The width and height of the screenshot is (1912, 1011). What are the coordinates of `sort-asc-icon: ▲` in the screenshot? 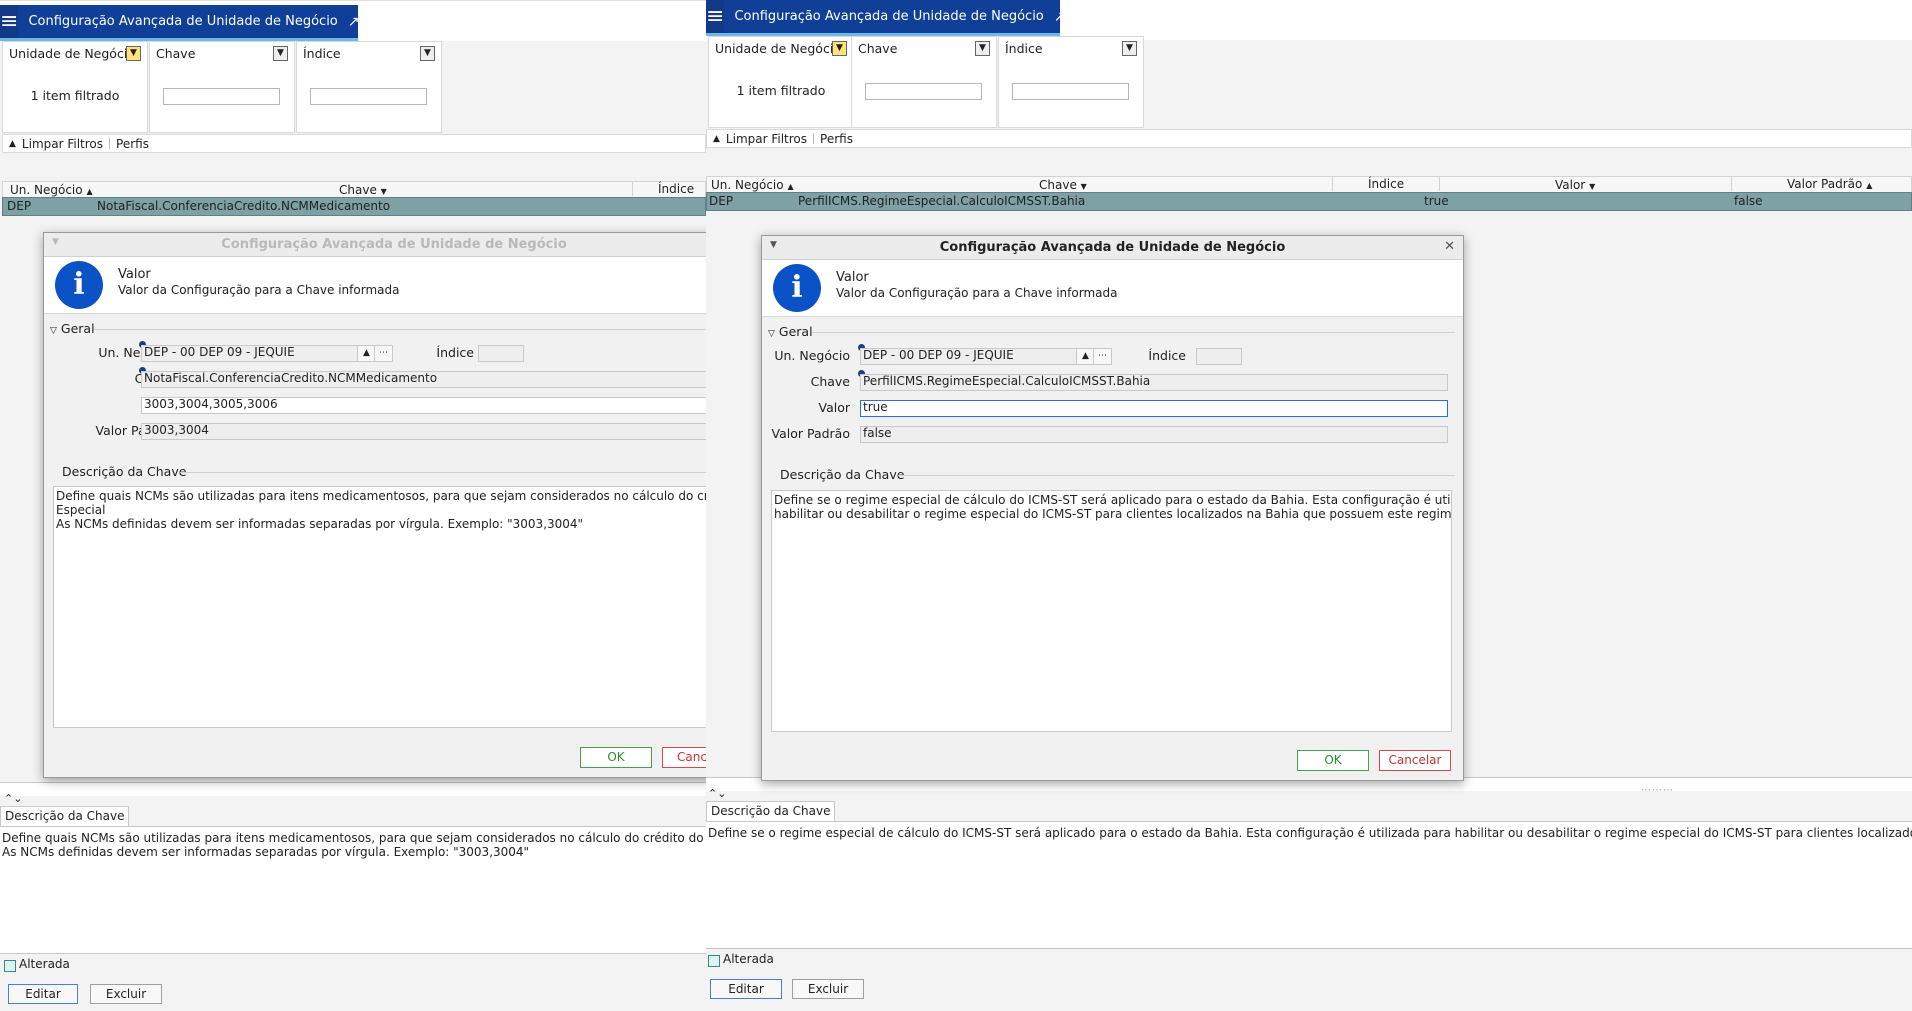 It's located at (790, 186).